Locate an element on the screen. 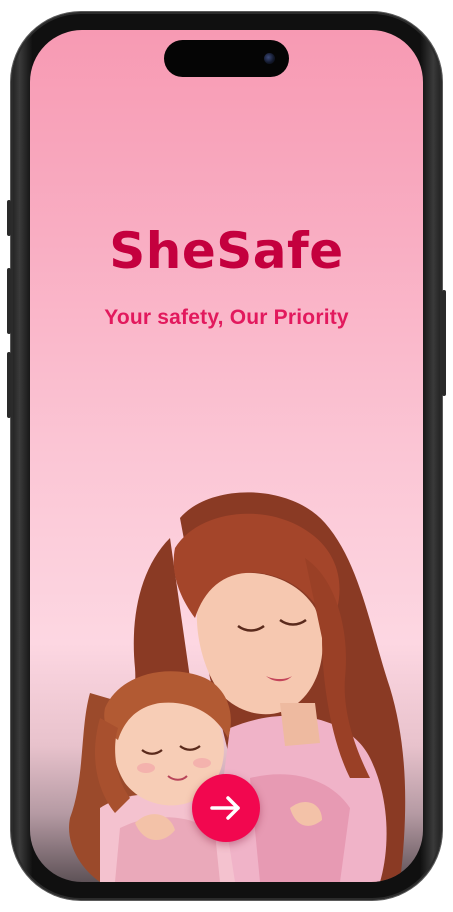  action-button is located at coordinates (9, 218).